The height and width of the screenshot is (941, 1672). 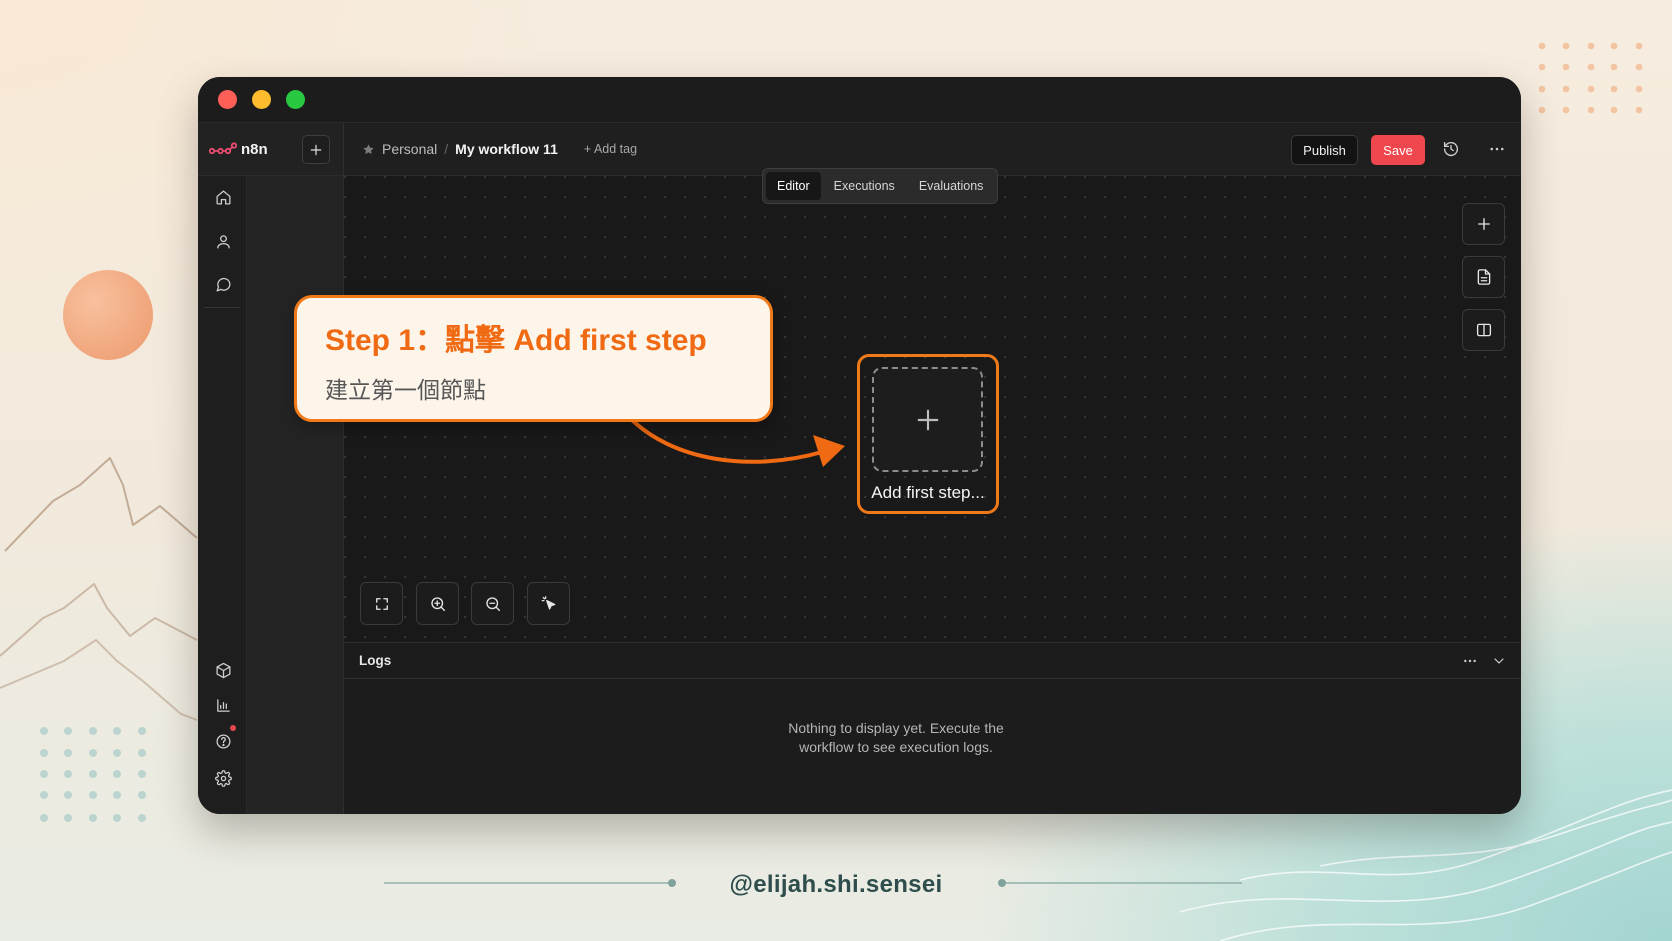 What do you see at coordinates (99, 589) in the screenshot?
I see `mountain-lines` at bounding box center [99, 589].